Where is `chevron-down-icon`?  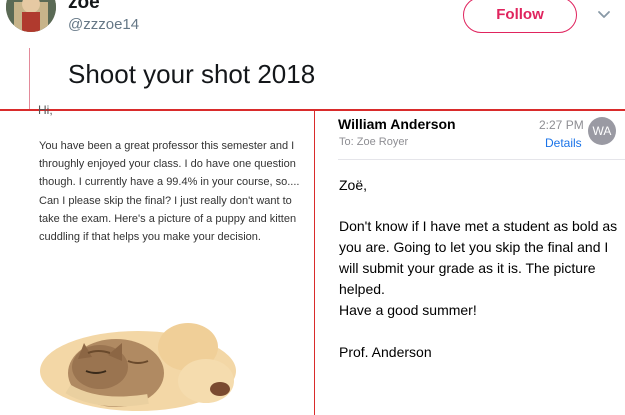 chevron-down-icon is located at coordinates (604, 14).